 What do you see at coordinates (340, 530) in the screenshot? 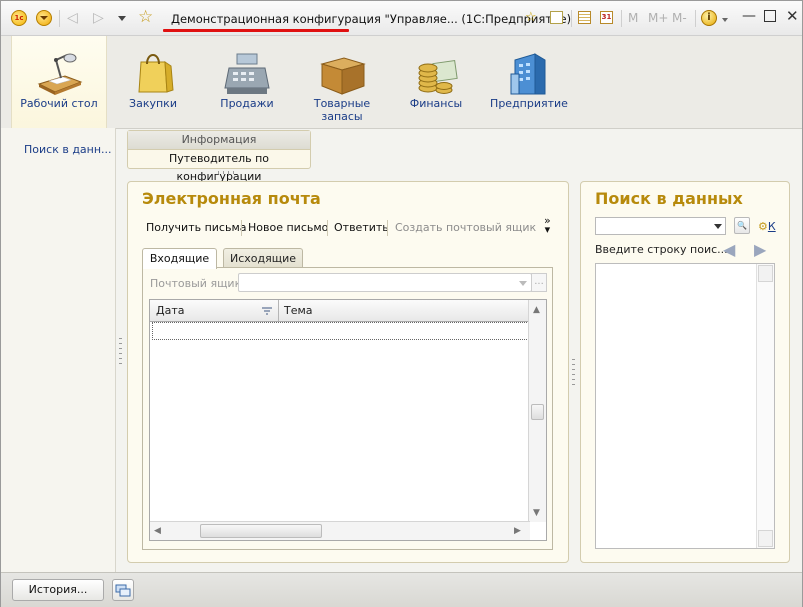
I see `horizontal-scrollbar: ◀ ▶` at bounding box center [340, 530].